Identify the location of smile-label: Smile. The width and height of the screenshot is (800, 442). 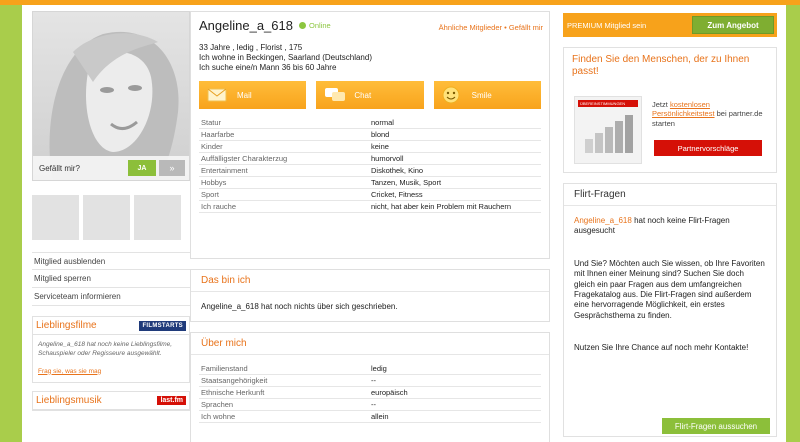
(481, 95).